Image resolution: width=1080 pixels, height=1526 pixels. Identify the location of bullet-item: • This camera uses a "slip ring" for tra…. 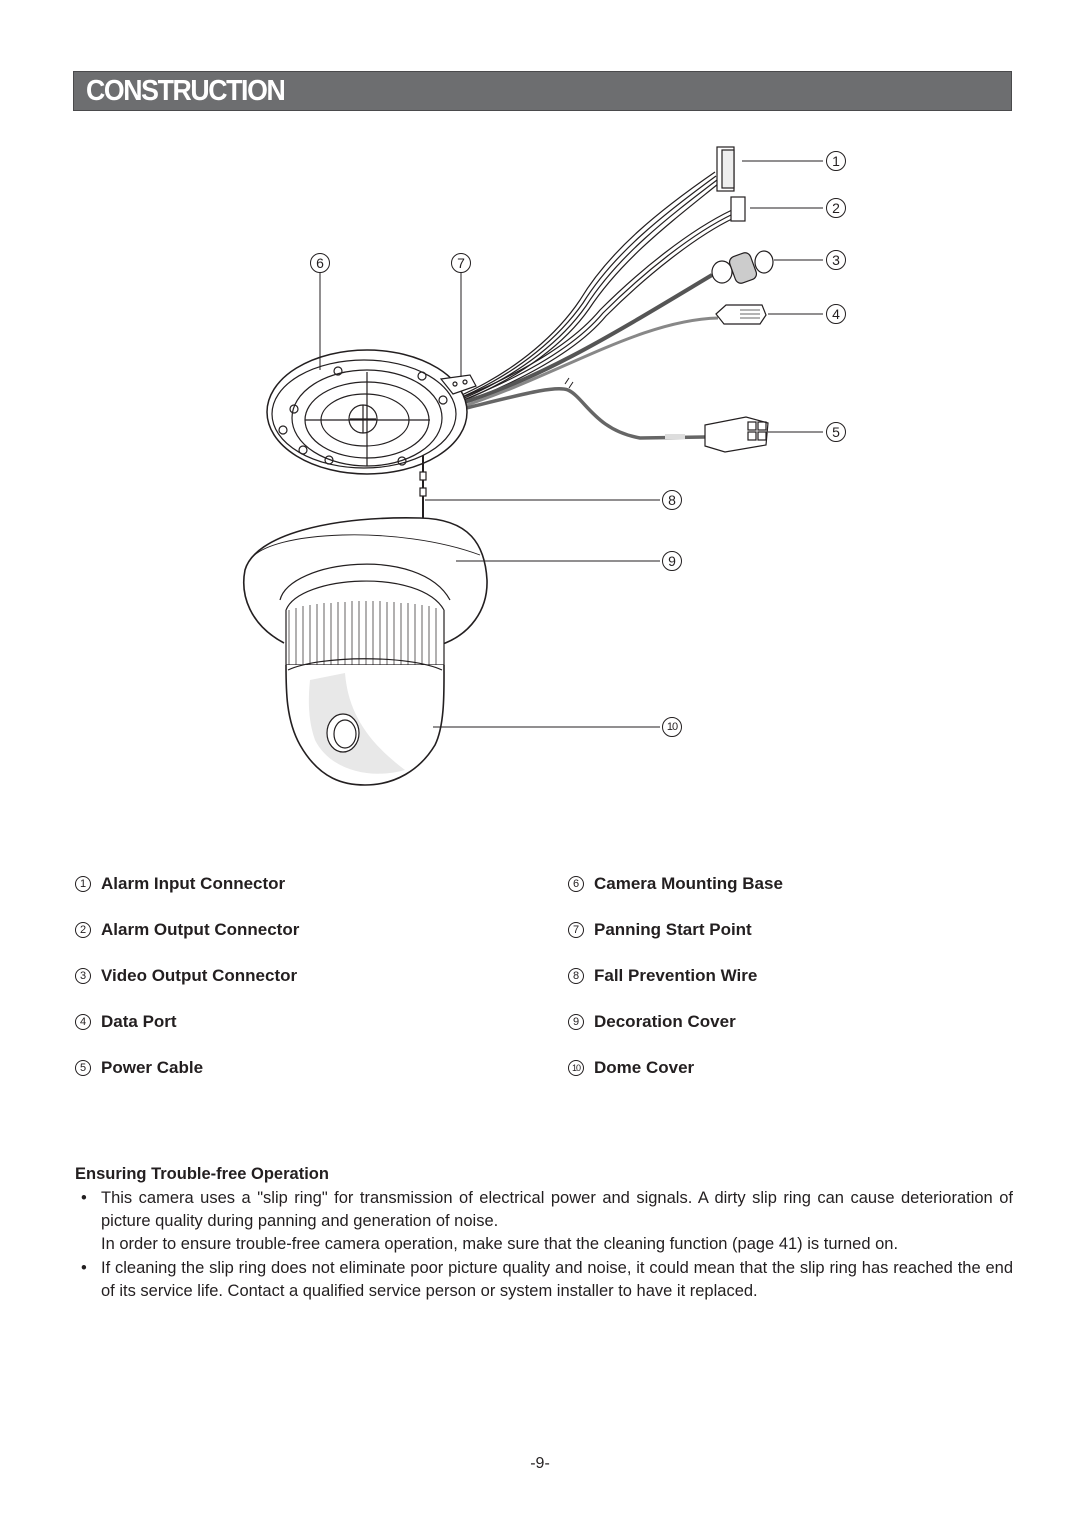
(544, 1222).